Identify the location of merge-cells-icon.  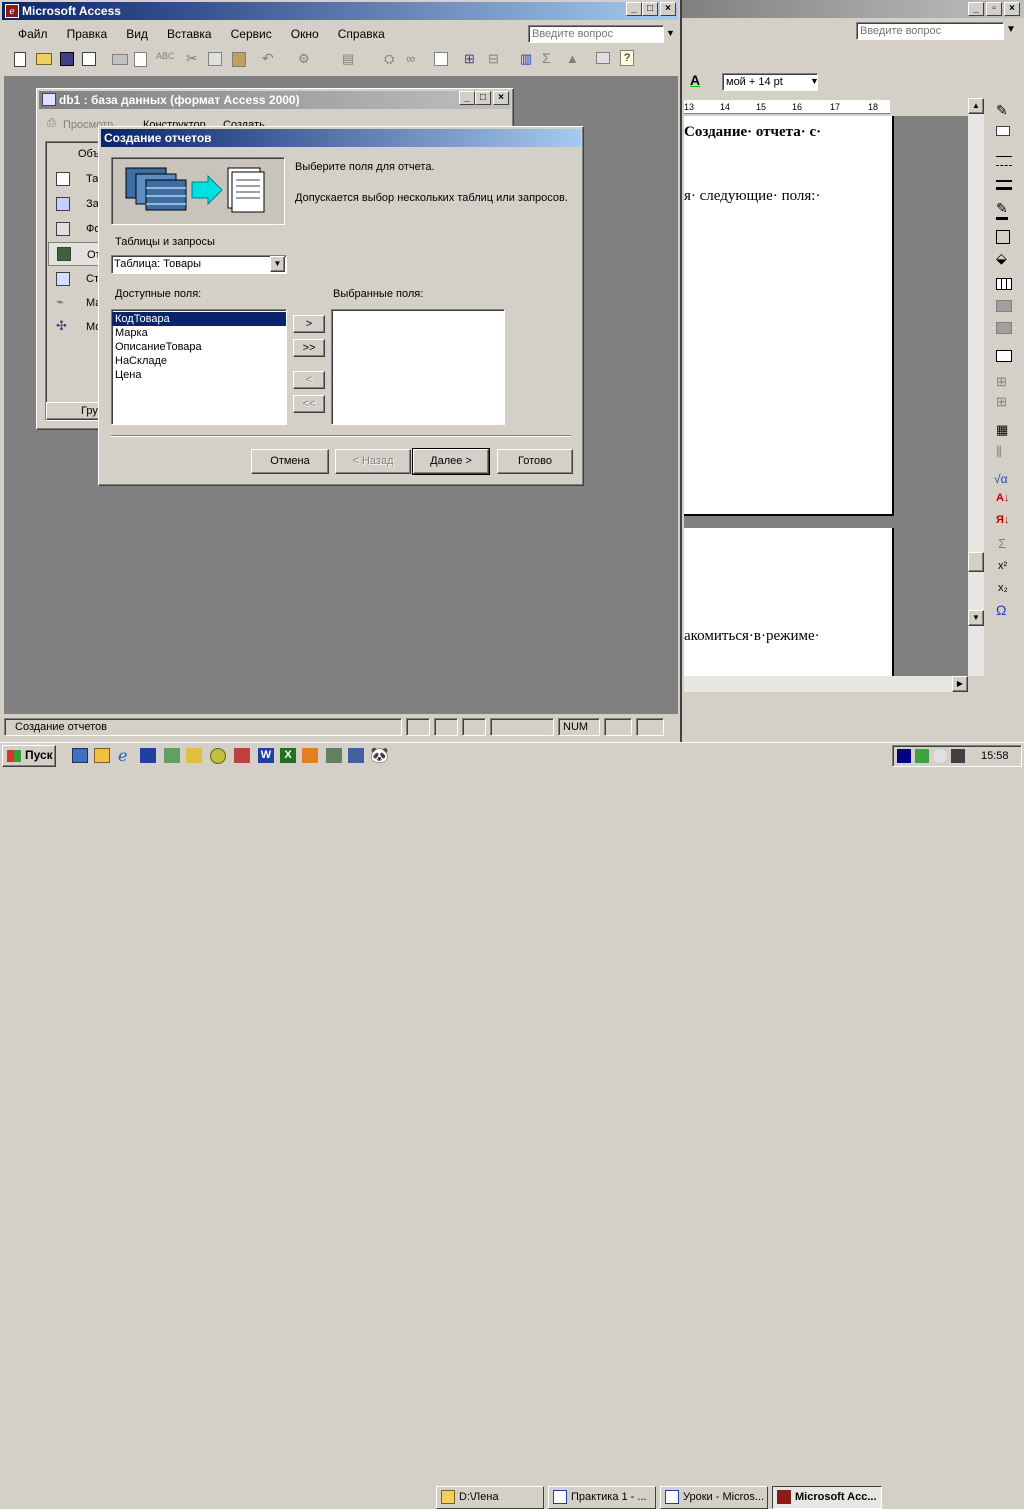
(1004, 306).